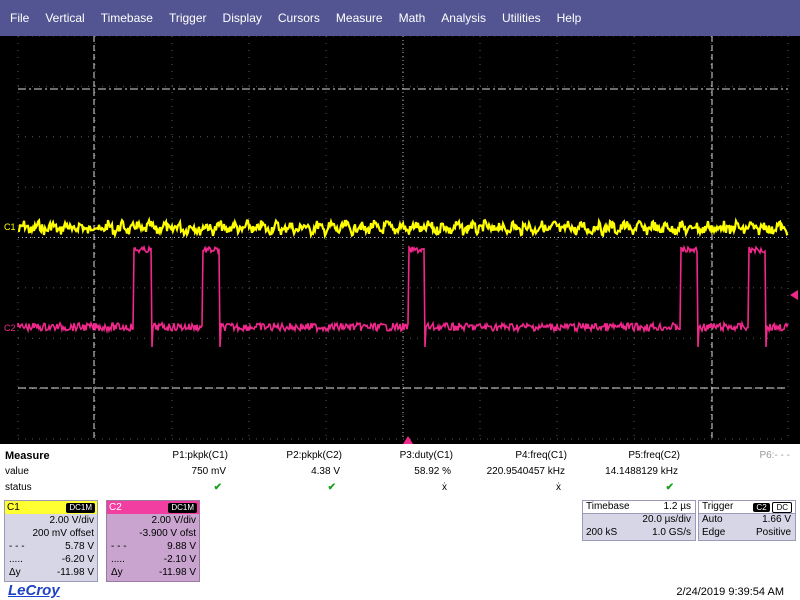  Describe the element at coordinates (463, 18) in the screenshot. I see `menu-analysis: Analysis` at that location.